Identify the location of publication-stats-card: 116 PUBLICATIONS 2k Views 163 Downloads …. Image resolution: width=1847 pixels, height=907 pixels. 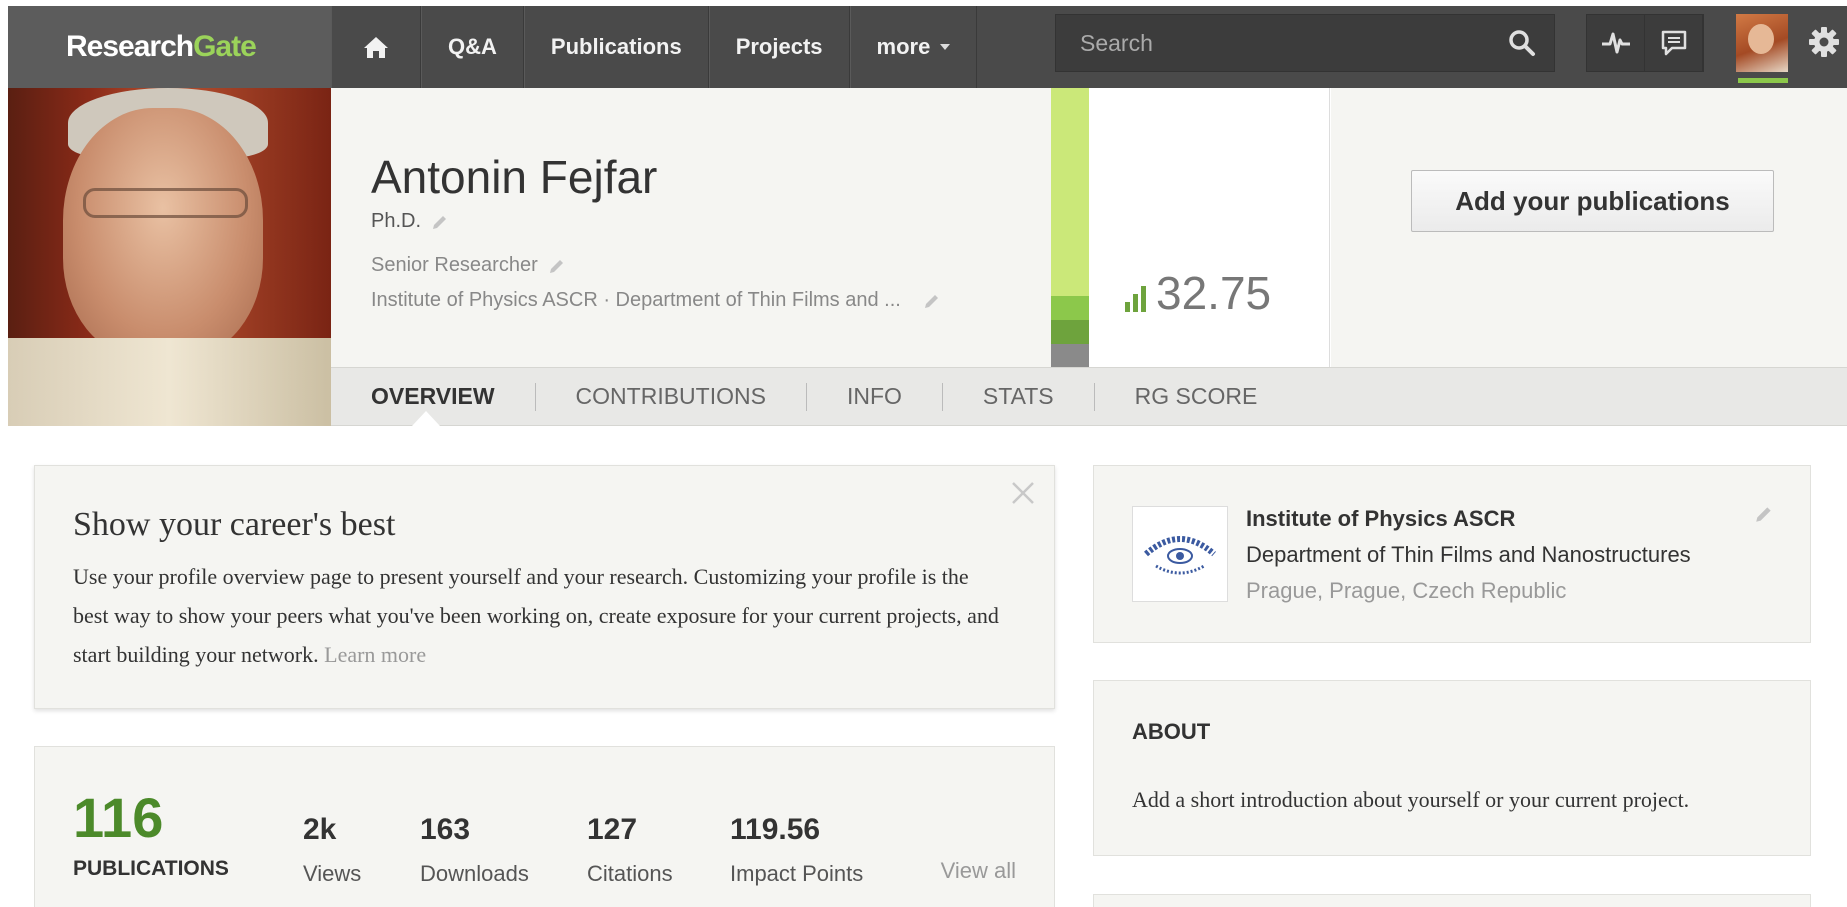
(544, 826).